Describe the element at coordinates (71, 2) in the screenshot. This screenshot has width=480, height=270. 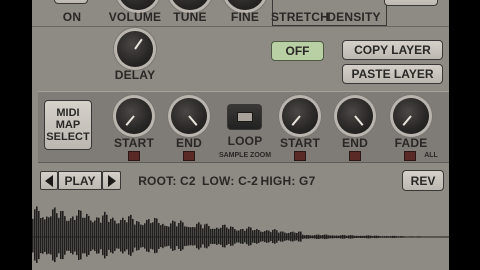
I see `on-toggle-button` at that location.